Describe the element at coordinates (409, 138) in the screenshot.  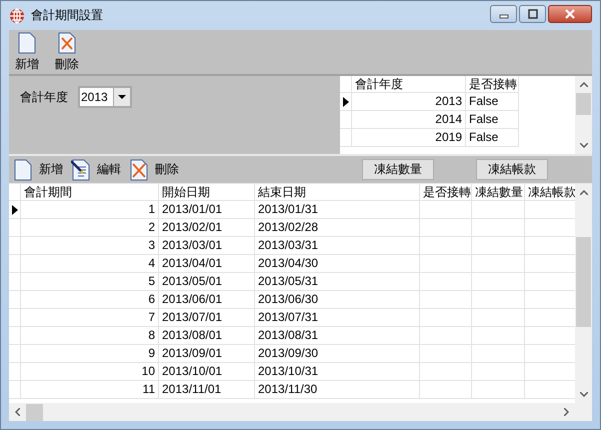
I see `table-cell: 2019` at that location.